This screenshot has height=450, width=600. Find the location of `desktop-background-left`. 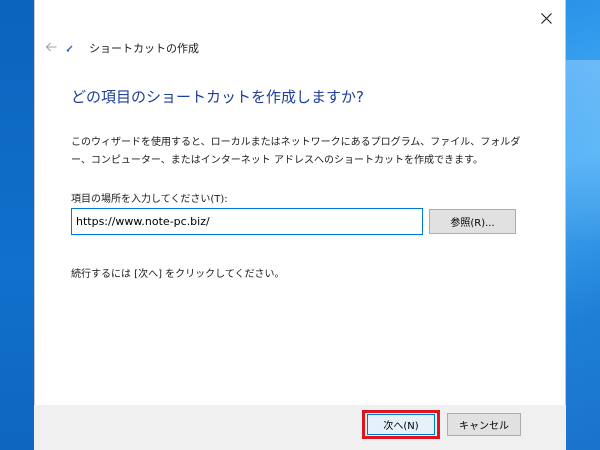

desktop-background-left is located at coordinates (17, 225).